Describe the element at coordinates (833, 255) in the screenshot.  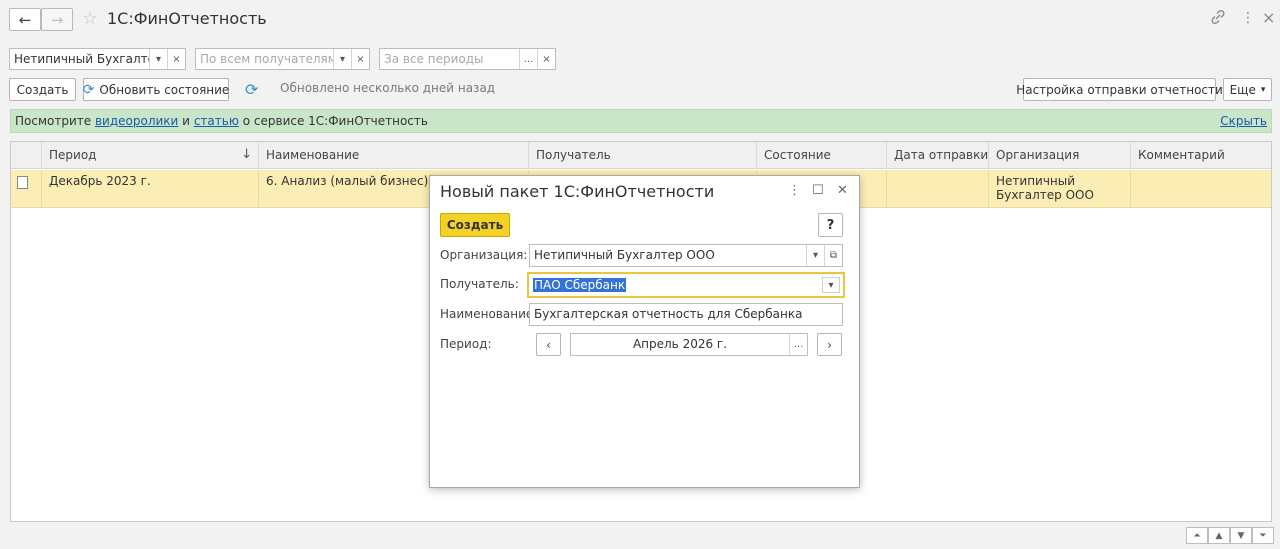
I see `open-icon: ⧉` at that location.